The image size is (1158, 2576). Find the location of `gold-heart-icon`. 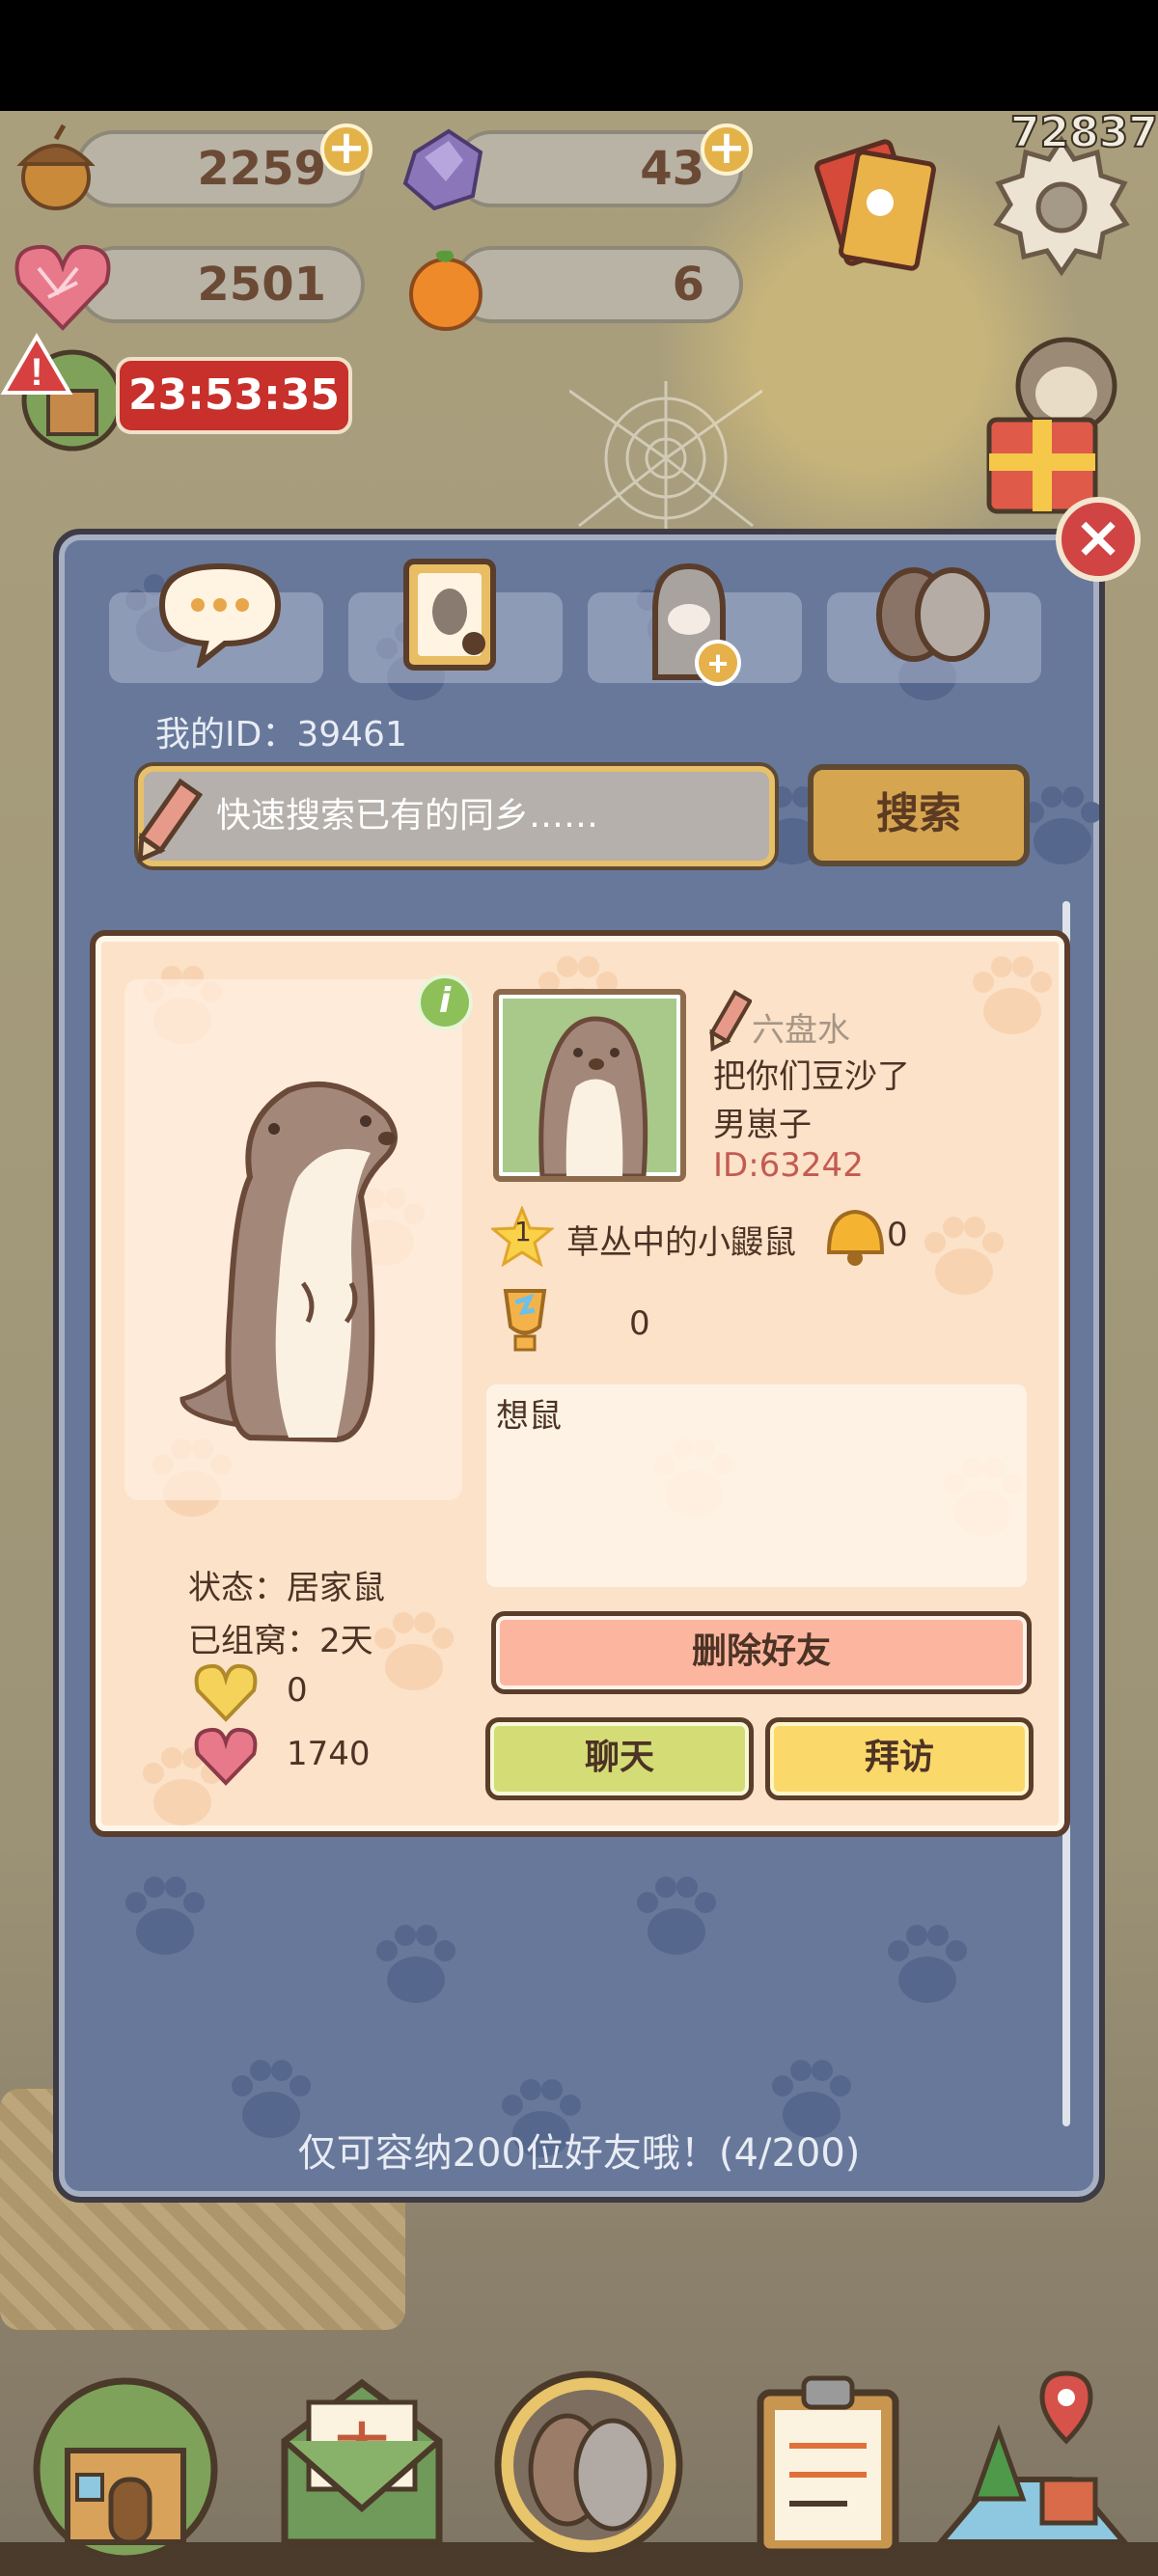

gold-heart-icon is located at coordinates (226, 1693).